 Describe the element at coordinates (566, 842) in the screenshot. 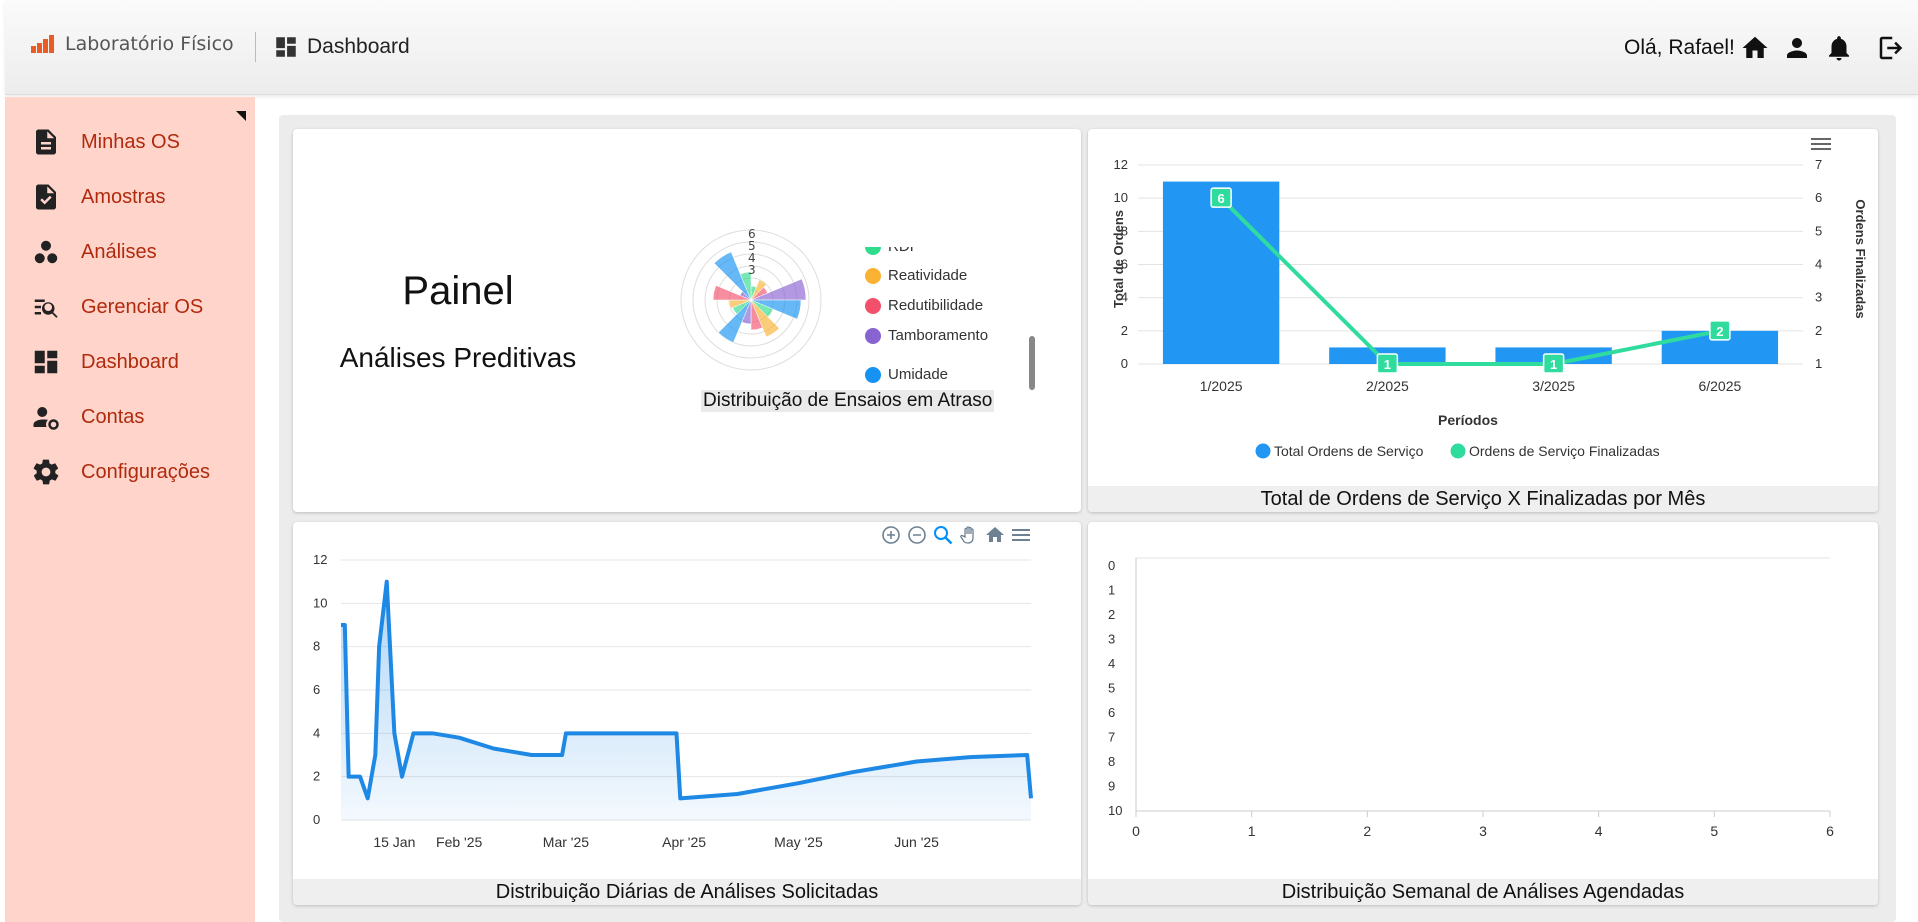

I see `x-tick-label: Mar '25` at that location.